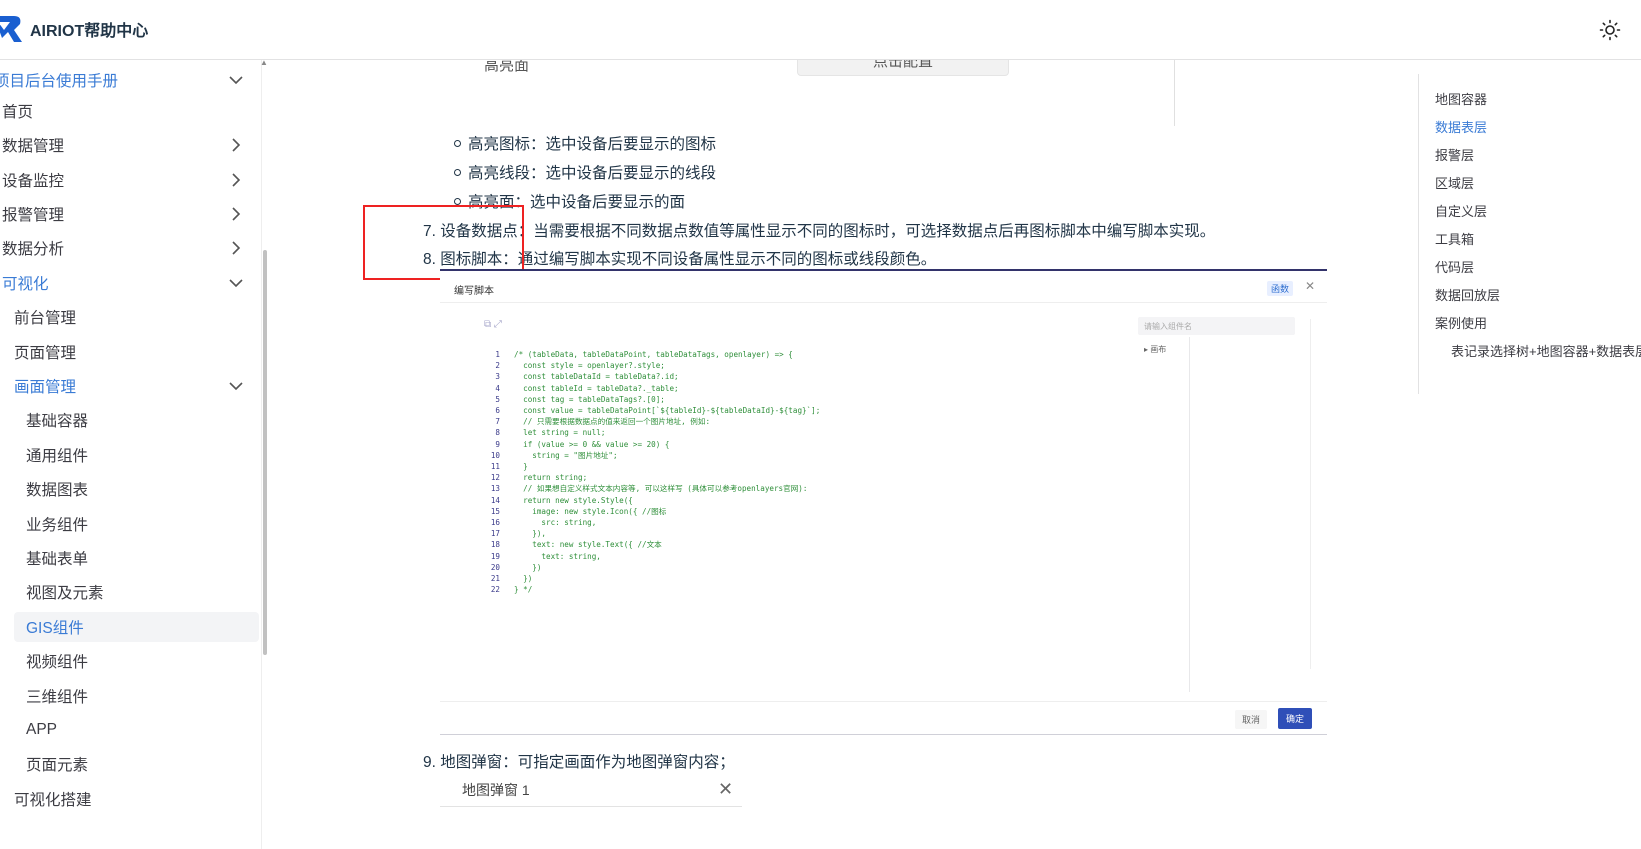  I want to click on sidebar-item-basic-forms: 基础表单, so click(57, 558).